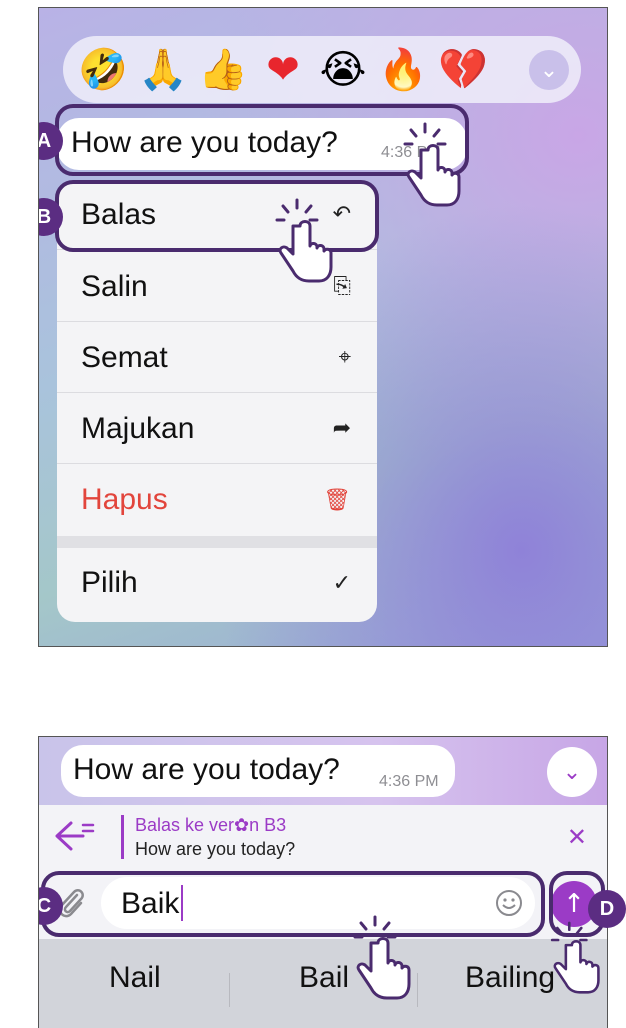 This screenshot has width=626, height=1028. I want to click on more-reactions-button: ⌄, so click(549, 70).